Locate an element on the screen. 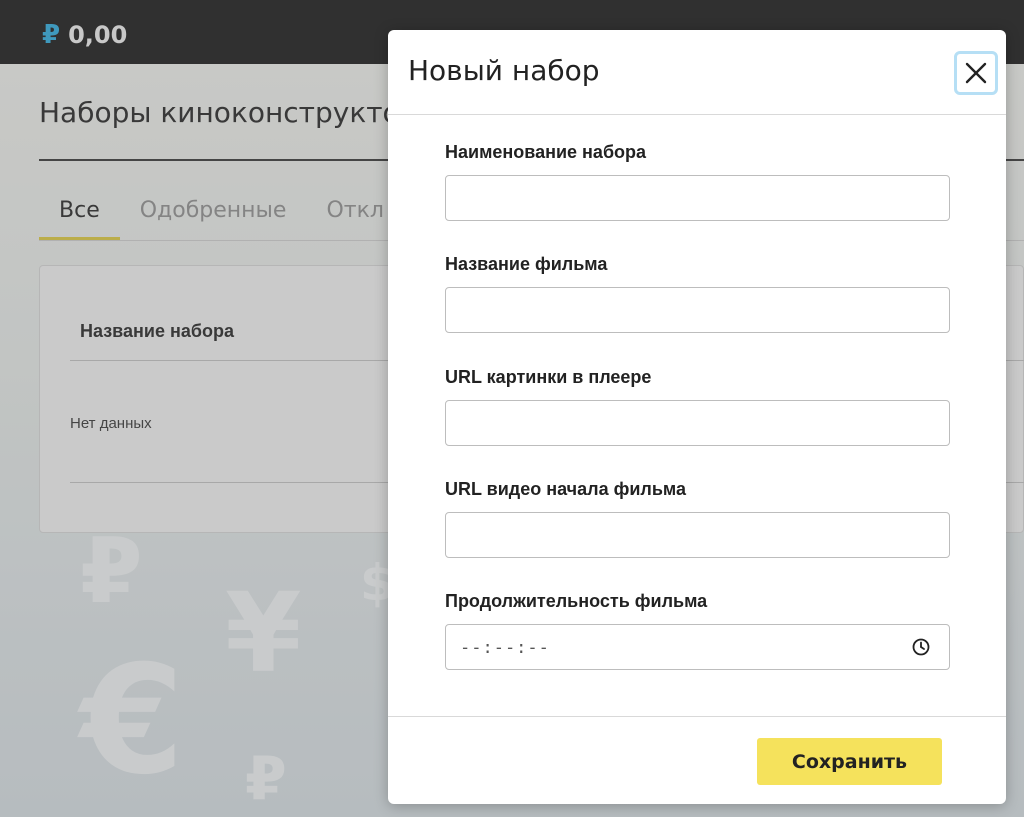 The height and width of the screenshot is (817, 1024). modal-footer-divider is located at coordinates (697, 716).